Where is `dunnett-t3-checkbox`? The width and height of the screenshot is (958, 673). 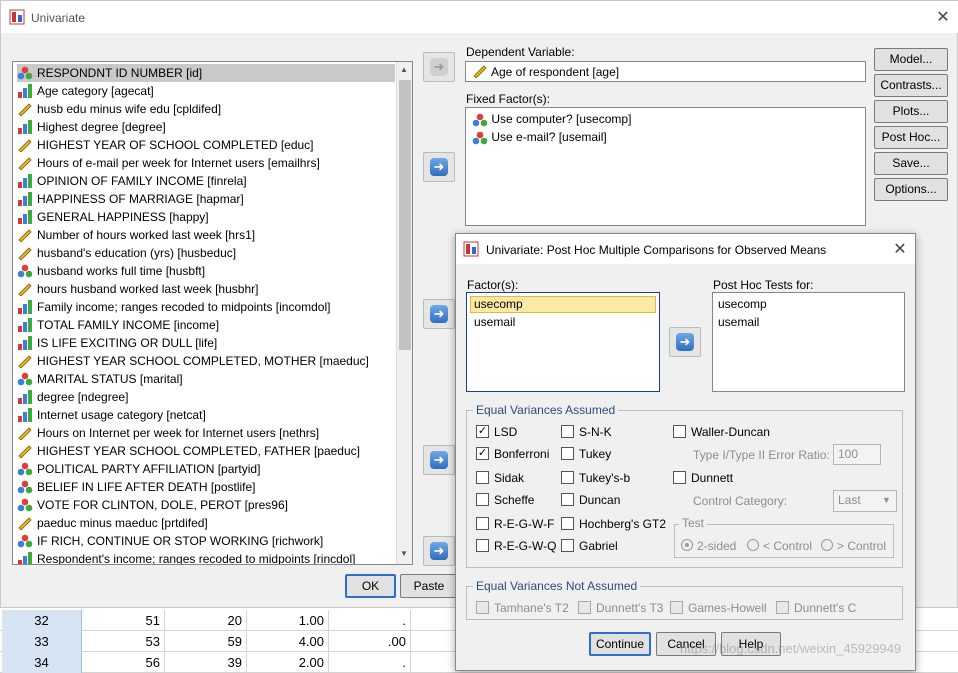 dunnett-t3-checkbox is located at coordinates (584, 607).